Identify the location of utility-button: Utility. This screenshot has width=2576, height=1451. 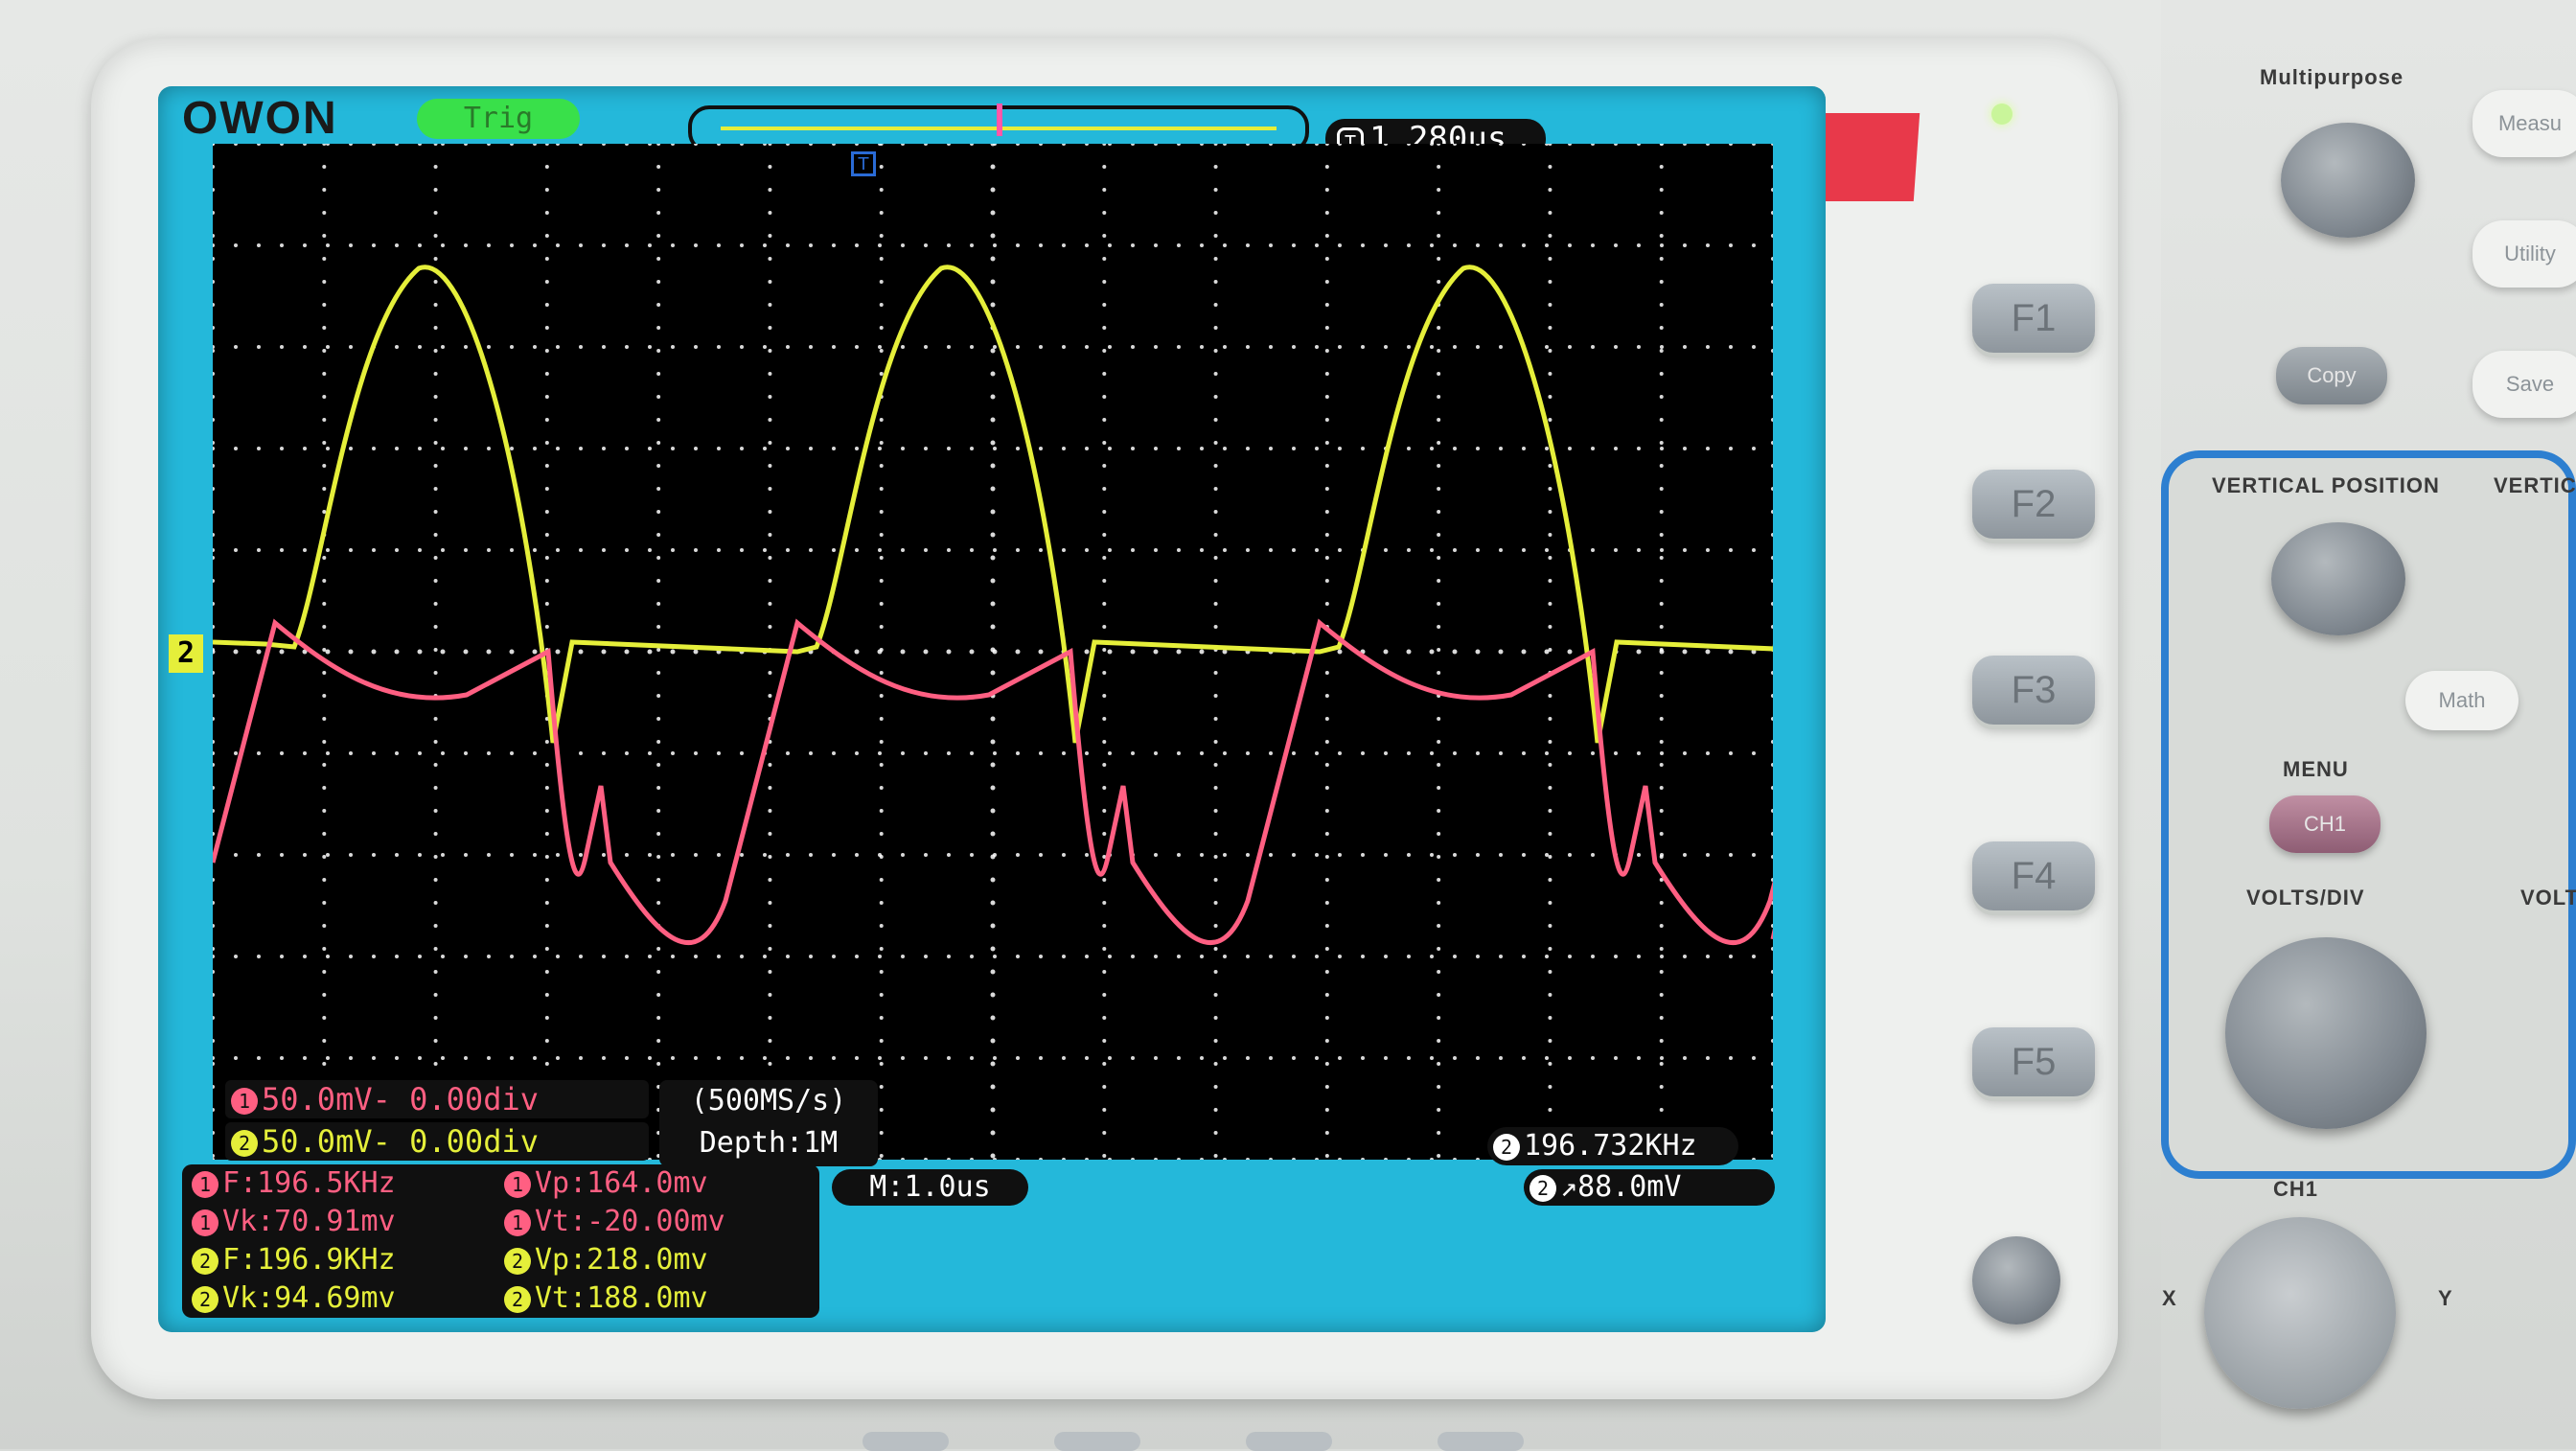
(2524, 254).